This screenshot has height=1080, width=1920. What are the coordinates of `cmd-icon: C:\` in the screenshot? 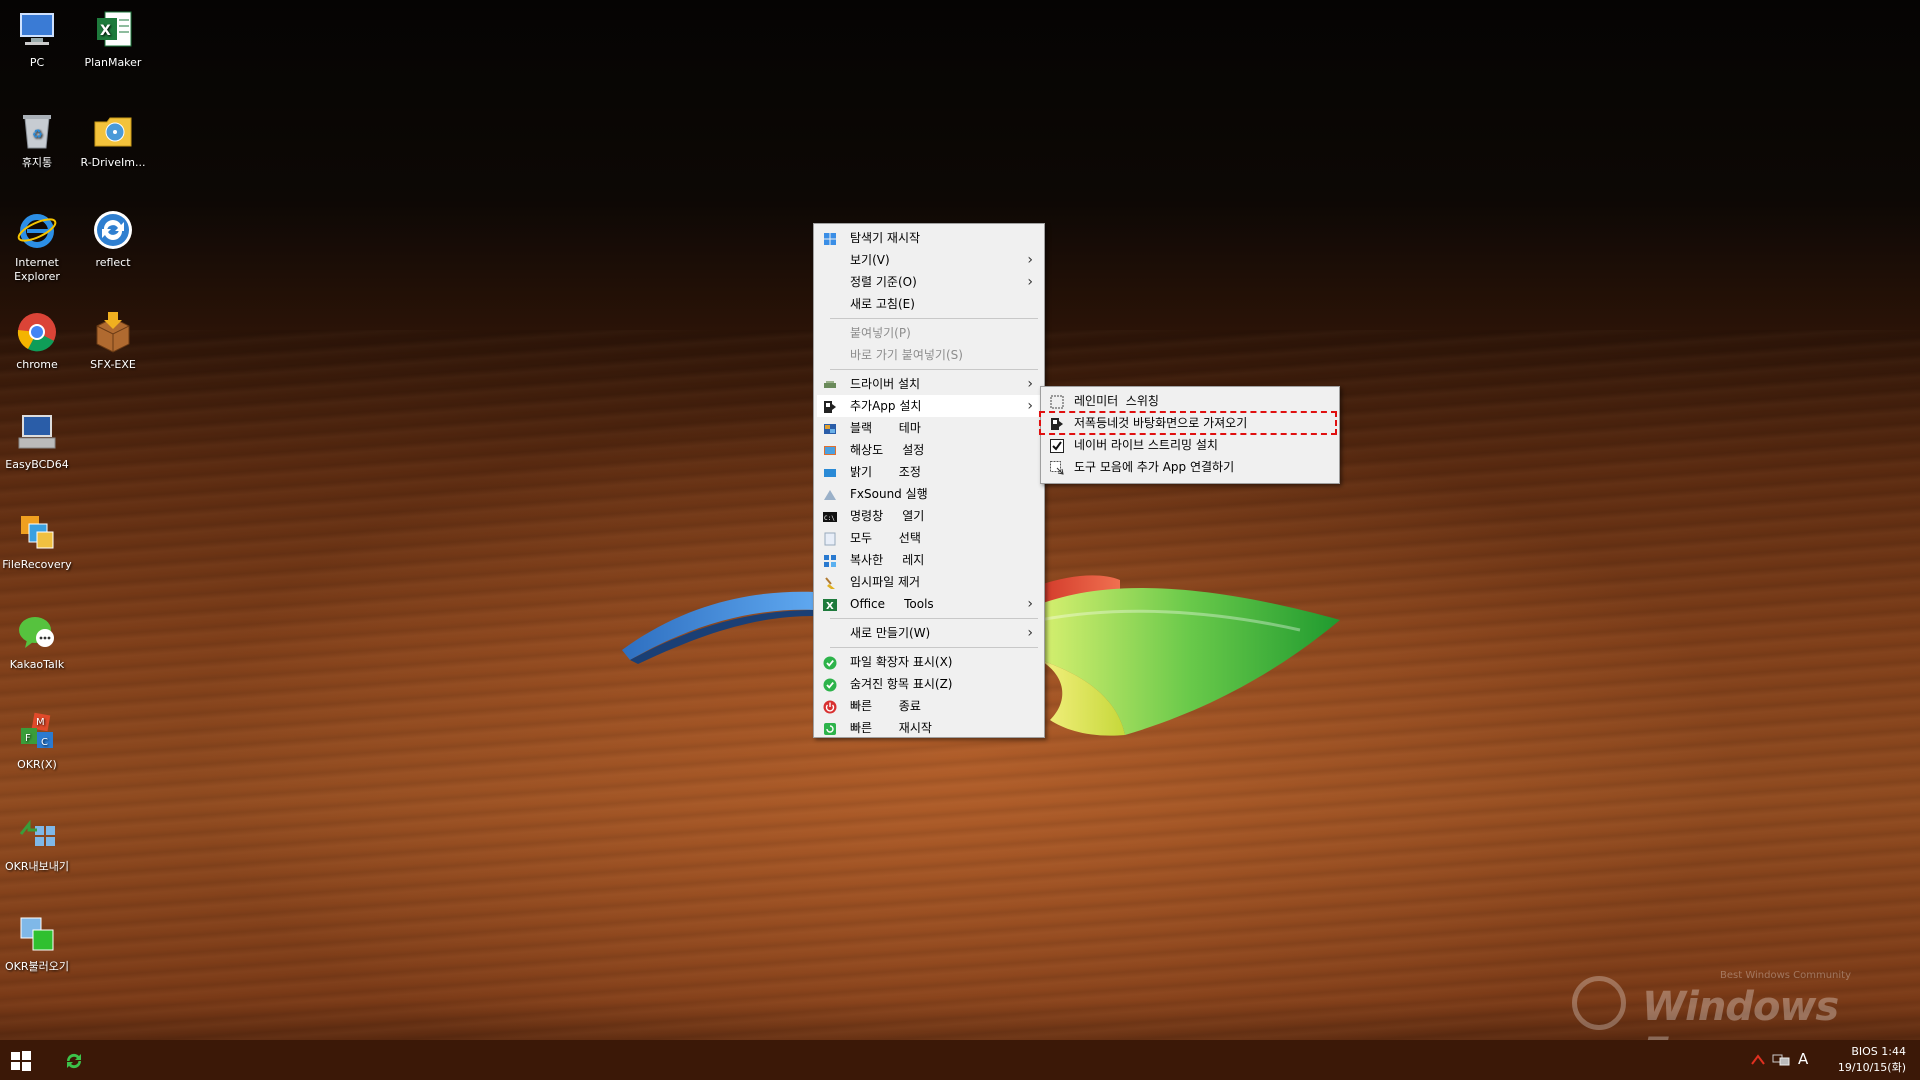 It's located at (830, 516).